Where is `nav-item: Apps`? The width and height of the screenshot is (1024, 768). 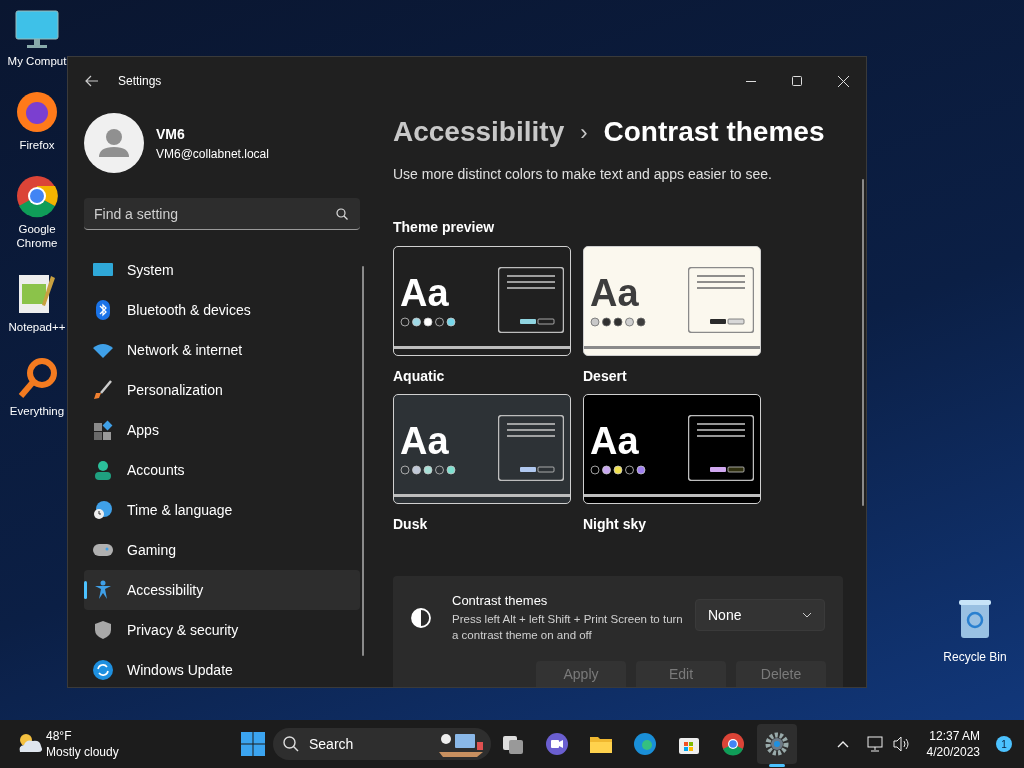
nav-item: Apps is located at coordinates (222, 430).